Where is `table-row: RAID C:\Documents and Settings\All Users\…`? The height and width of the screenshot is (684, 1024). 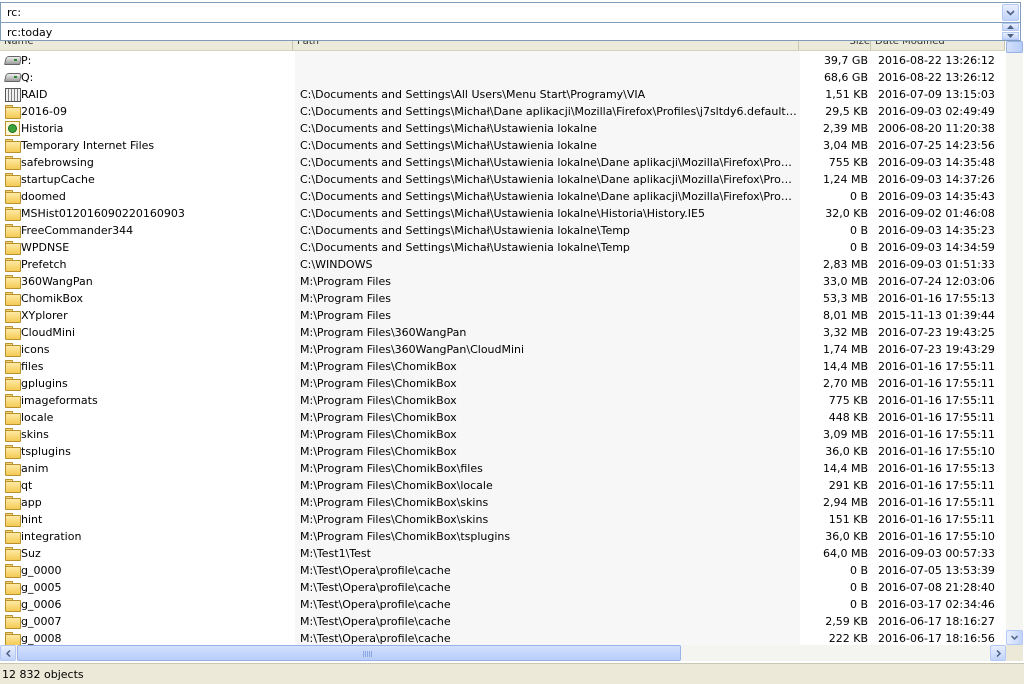 table-row: RAID C:\Documents and Settings\All Users\… is located at coordinates (503, 94).